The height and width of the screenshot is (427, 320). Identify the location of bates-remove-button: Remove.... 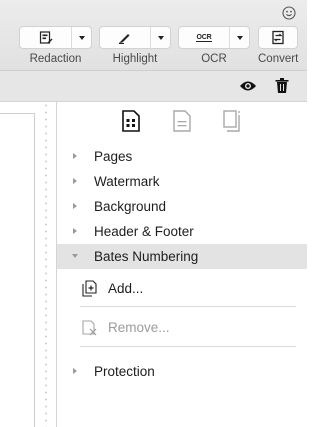
(188, 328).